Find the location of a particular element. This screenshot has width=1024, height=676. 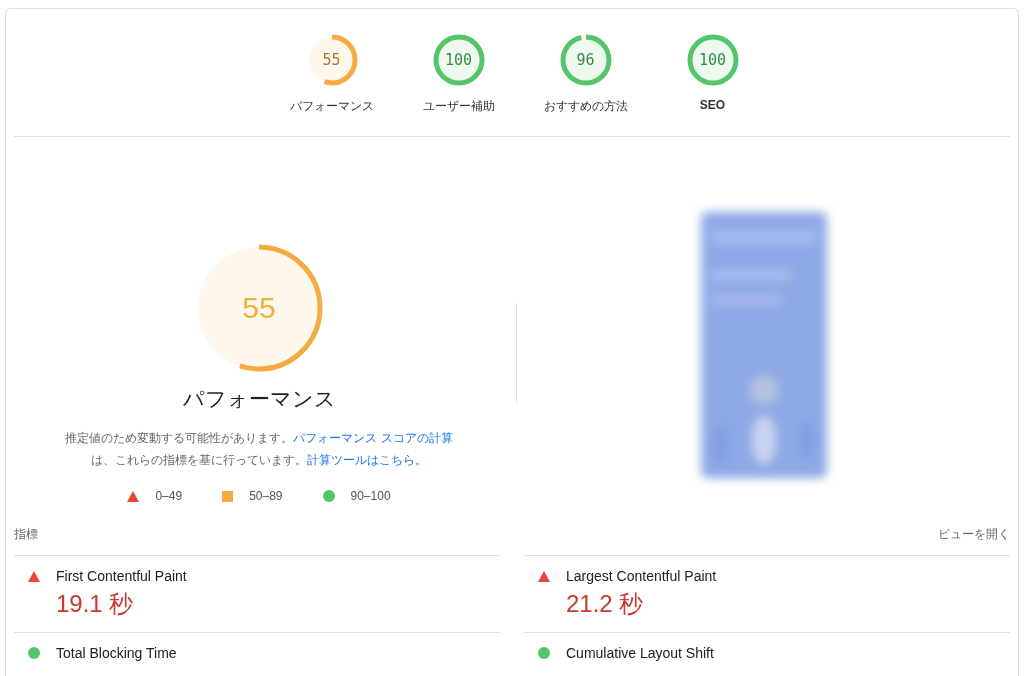

score-value: 96 is located at coordinates (585, 60).